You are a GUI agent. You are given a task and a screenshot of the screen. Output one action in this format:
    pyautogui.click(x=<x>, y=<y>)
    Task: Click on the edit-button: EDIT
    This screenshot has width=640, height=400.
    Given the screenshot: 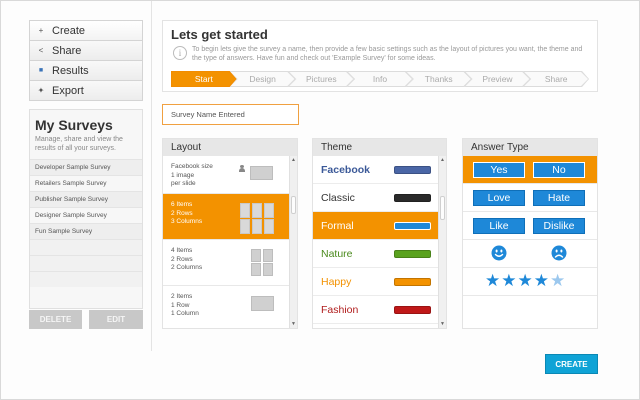 What is the action you would take?
    pyautogui.click(x=116, y=319)
    